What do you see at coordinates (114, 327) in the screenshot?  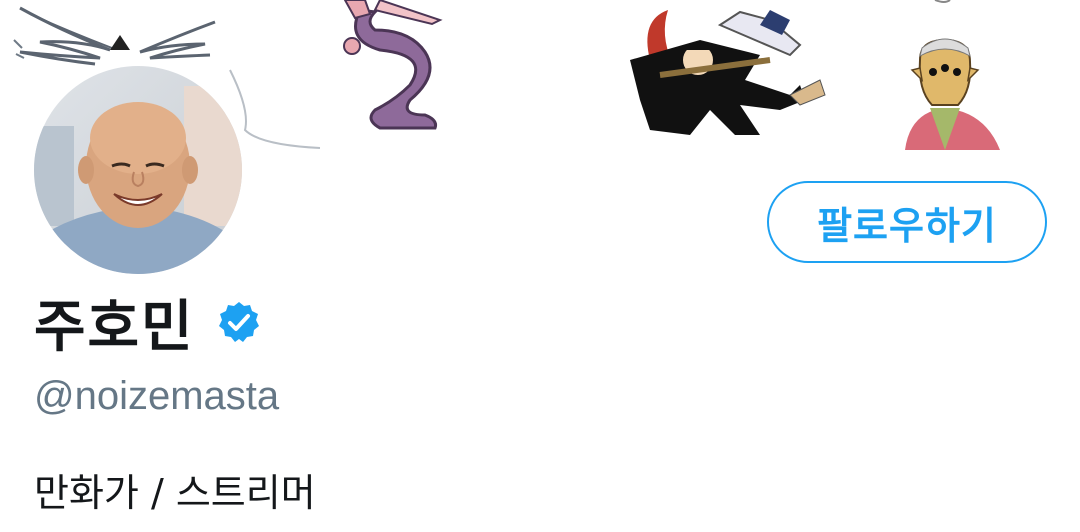 I see `display-name: 주호민` at bounding box center [114, 327].